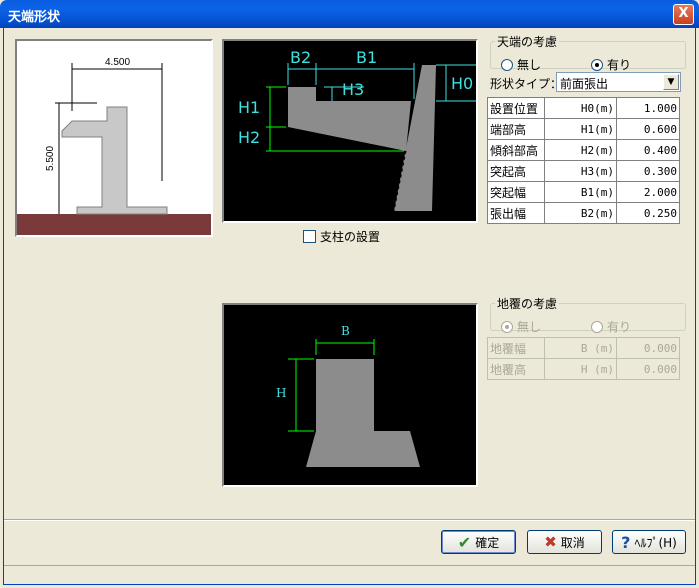  What do you see at coordinates (464, 542) in the screenshot?
I see `checkmark-icon: ✔` at bounding box center [464, 542].